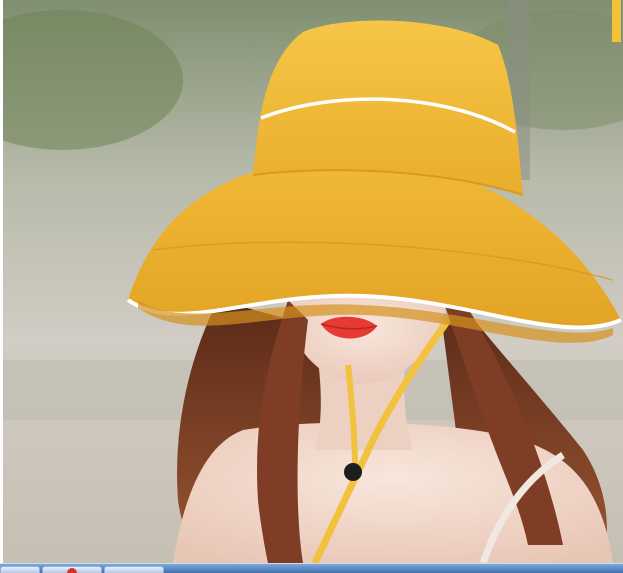 The image size is (623, 573). What do you see at coordinates (616, 21) in the screenshot?
I see `corner-tag` at bounding box center [616, 21].